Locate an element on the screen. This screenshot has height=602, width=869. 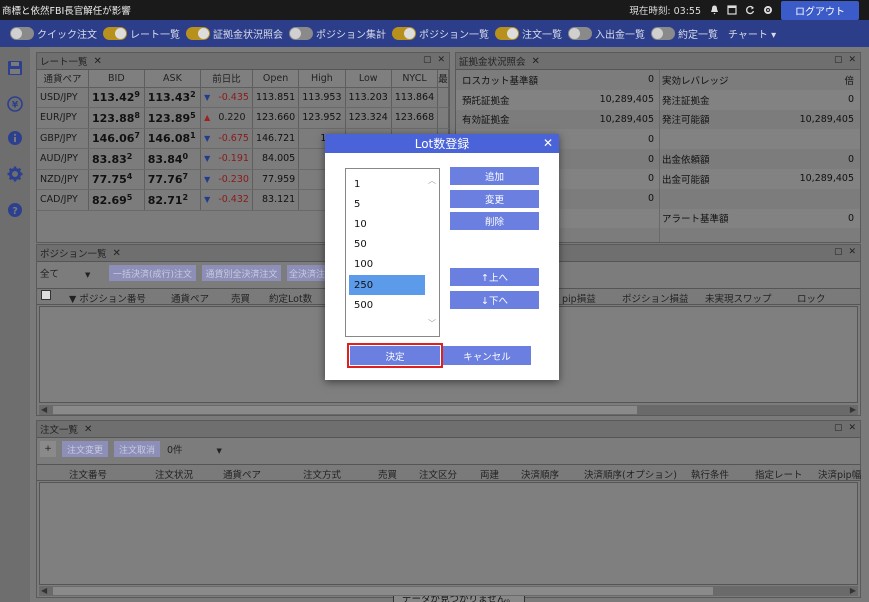
col-header: 決済順序(オプション) is located at coordinates (630, 474).